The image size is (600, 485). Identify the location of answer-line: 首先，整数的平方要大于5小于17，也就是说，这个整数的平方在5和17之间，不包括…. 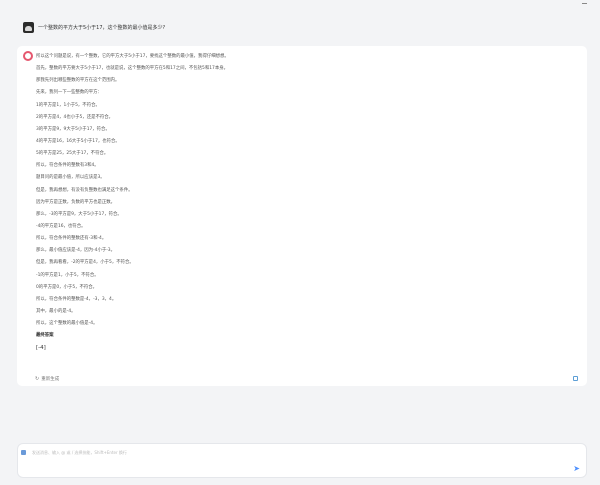
(132, 69).